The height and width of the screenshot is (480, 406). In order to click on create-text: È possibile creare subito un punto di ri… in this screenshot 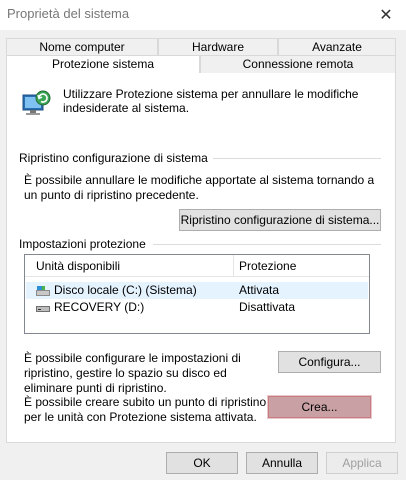, I will do `click(145, 409)`.